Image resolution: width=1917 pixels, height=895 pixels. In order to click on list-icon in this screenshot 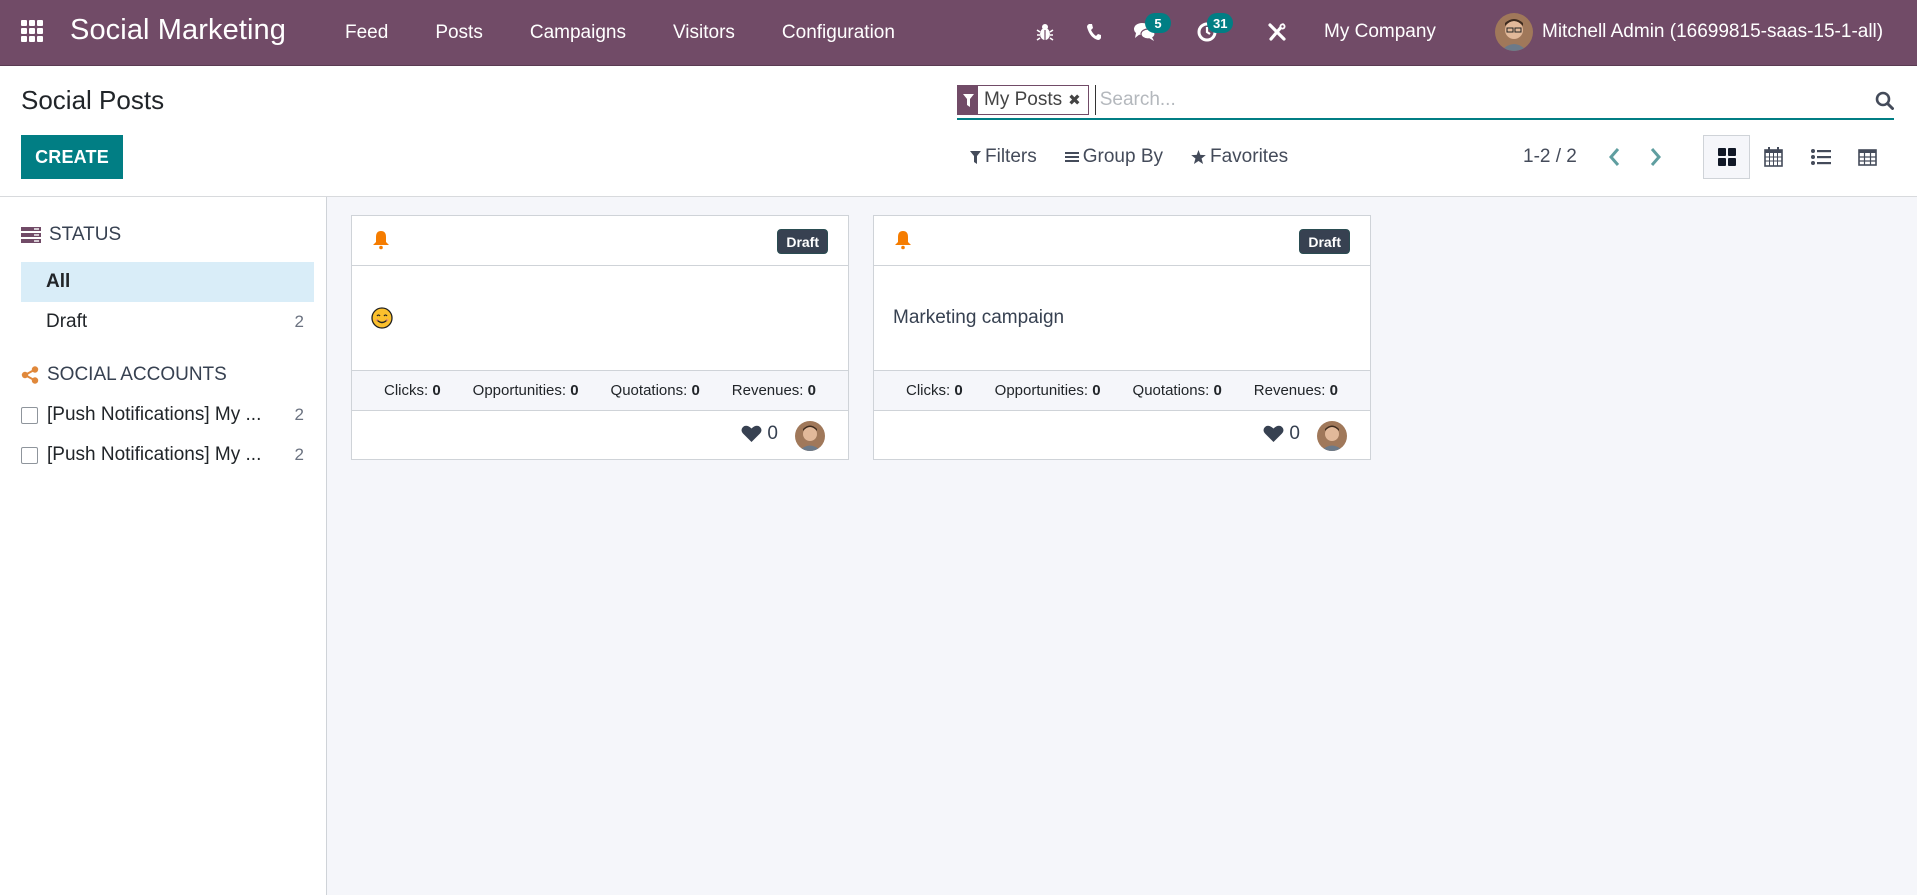, I will do `click(1820, 157)`.